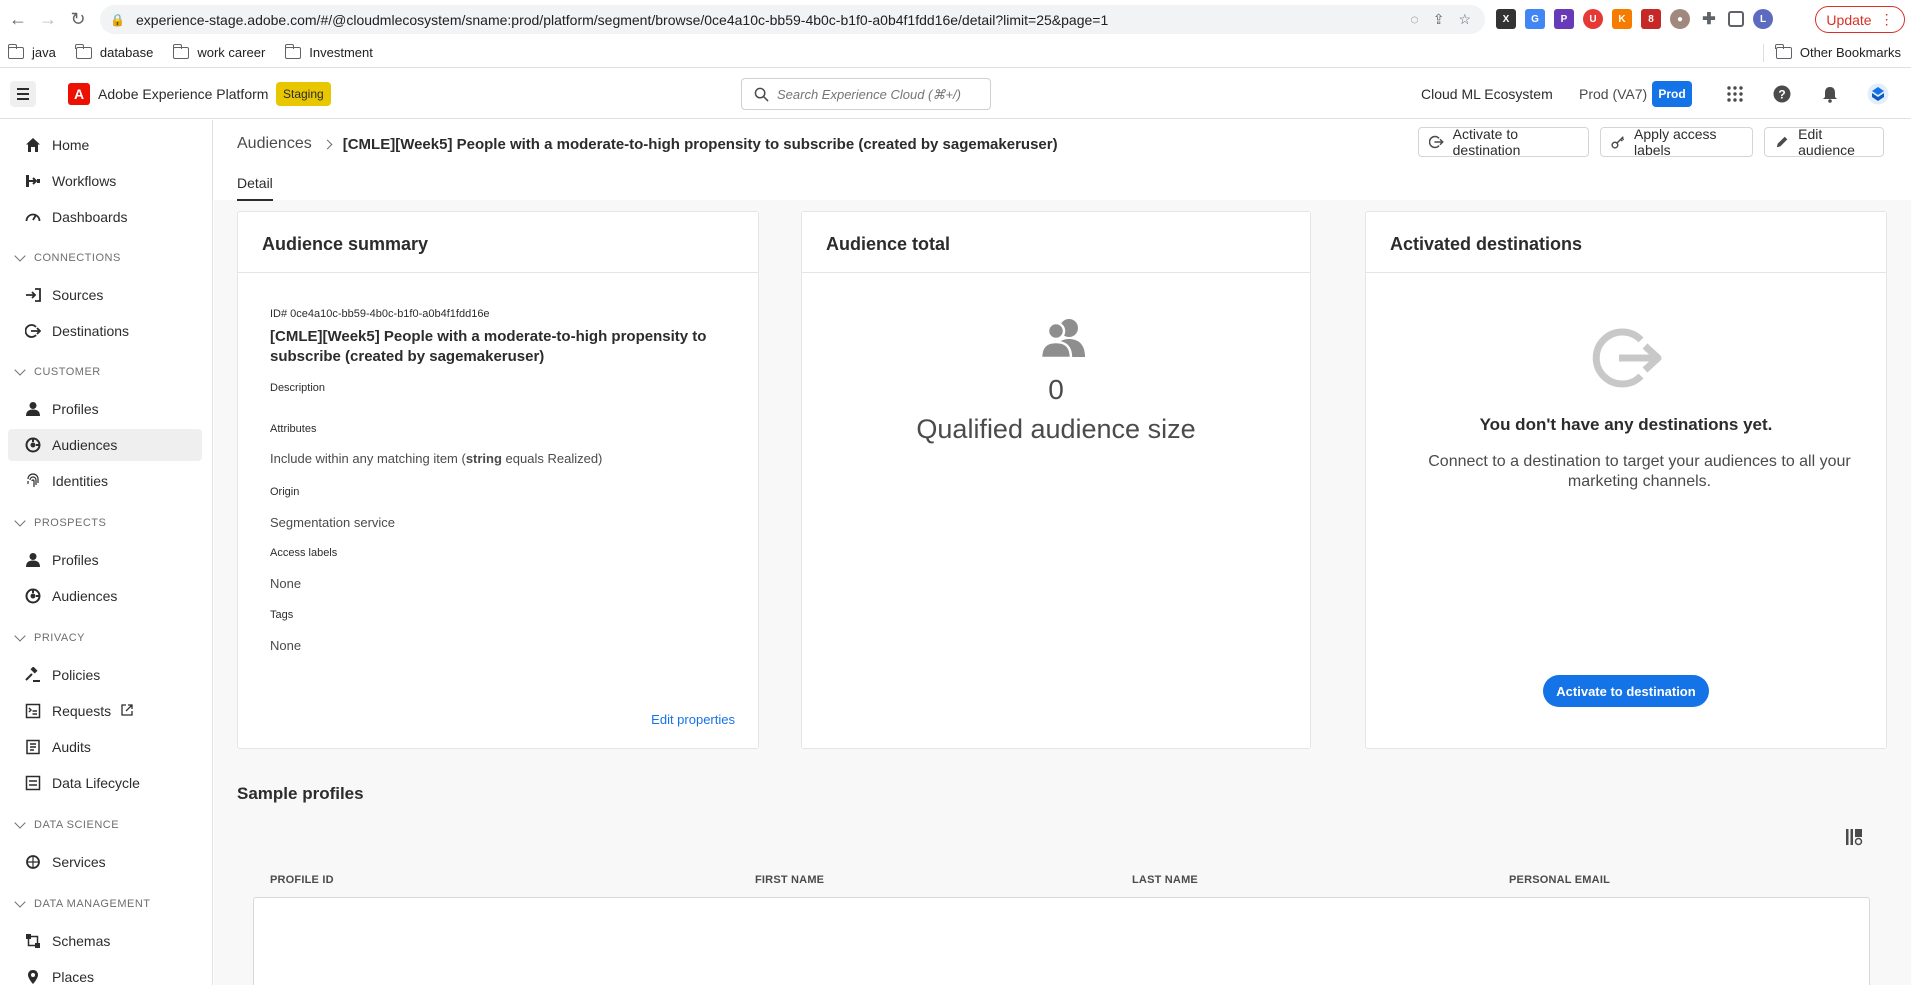 Image resolution: width=1911 pixels, height=985 pixels. Describe the element at coordinates (105, 862) in the screenshot. I see `sidebar-item-services: Services` at that location.